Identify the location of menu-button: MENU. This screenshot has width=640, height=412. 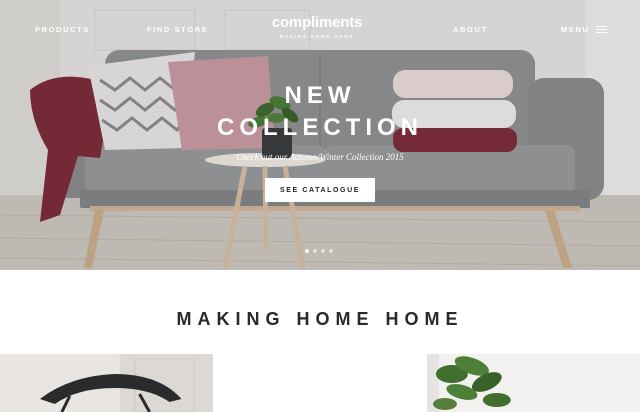
(584, 29).